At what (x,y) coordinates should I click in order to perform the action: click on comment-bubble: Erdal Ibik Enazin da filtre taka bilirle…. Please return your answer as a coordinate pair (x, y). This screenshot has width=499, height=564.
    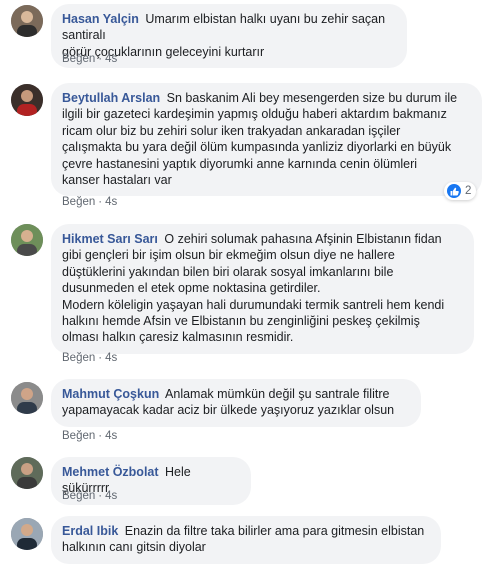
    Looking at the image, I should click on (246, 540).